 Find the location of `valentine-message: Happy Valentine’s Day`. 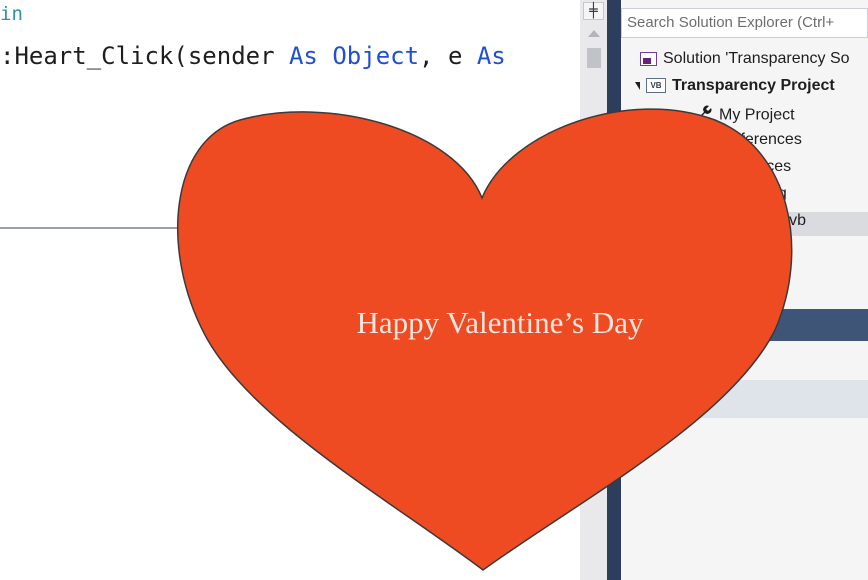

valentine-message: Happy Valentine’s Day is located at coordinates (500, 322).